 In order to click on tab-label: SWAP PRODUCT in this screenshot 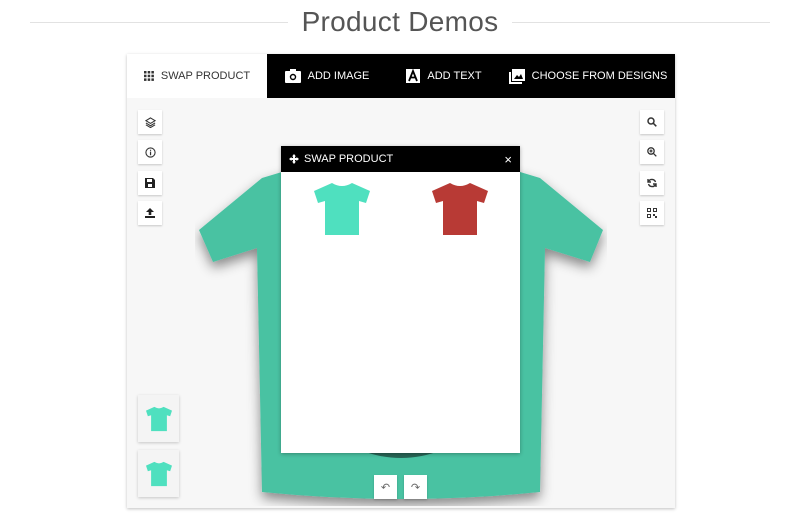, I will do `click(205, 76)`.